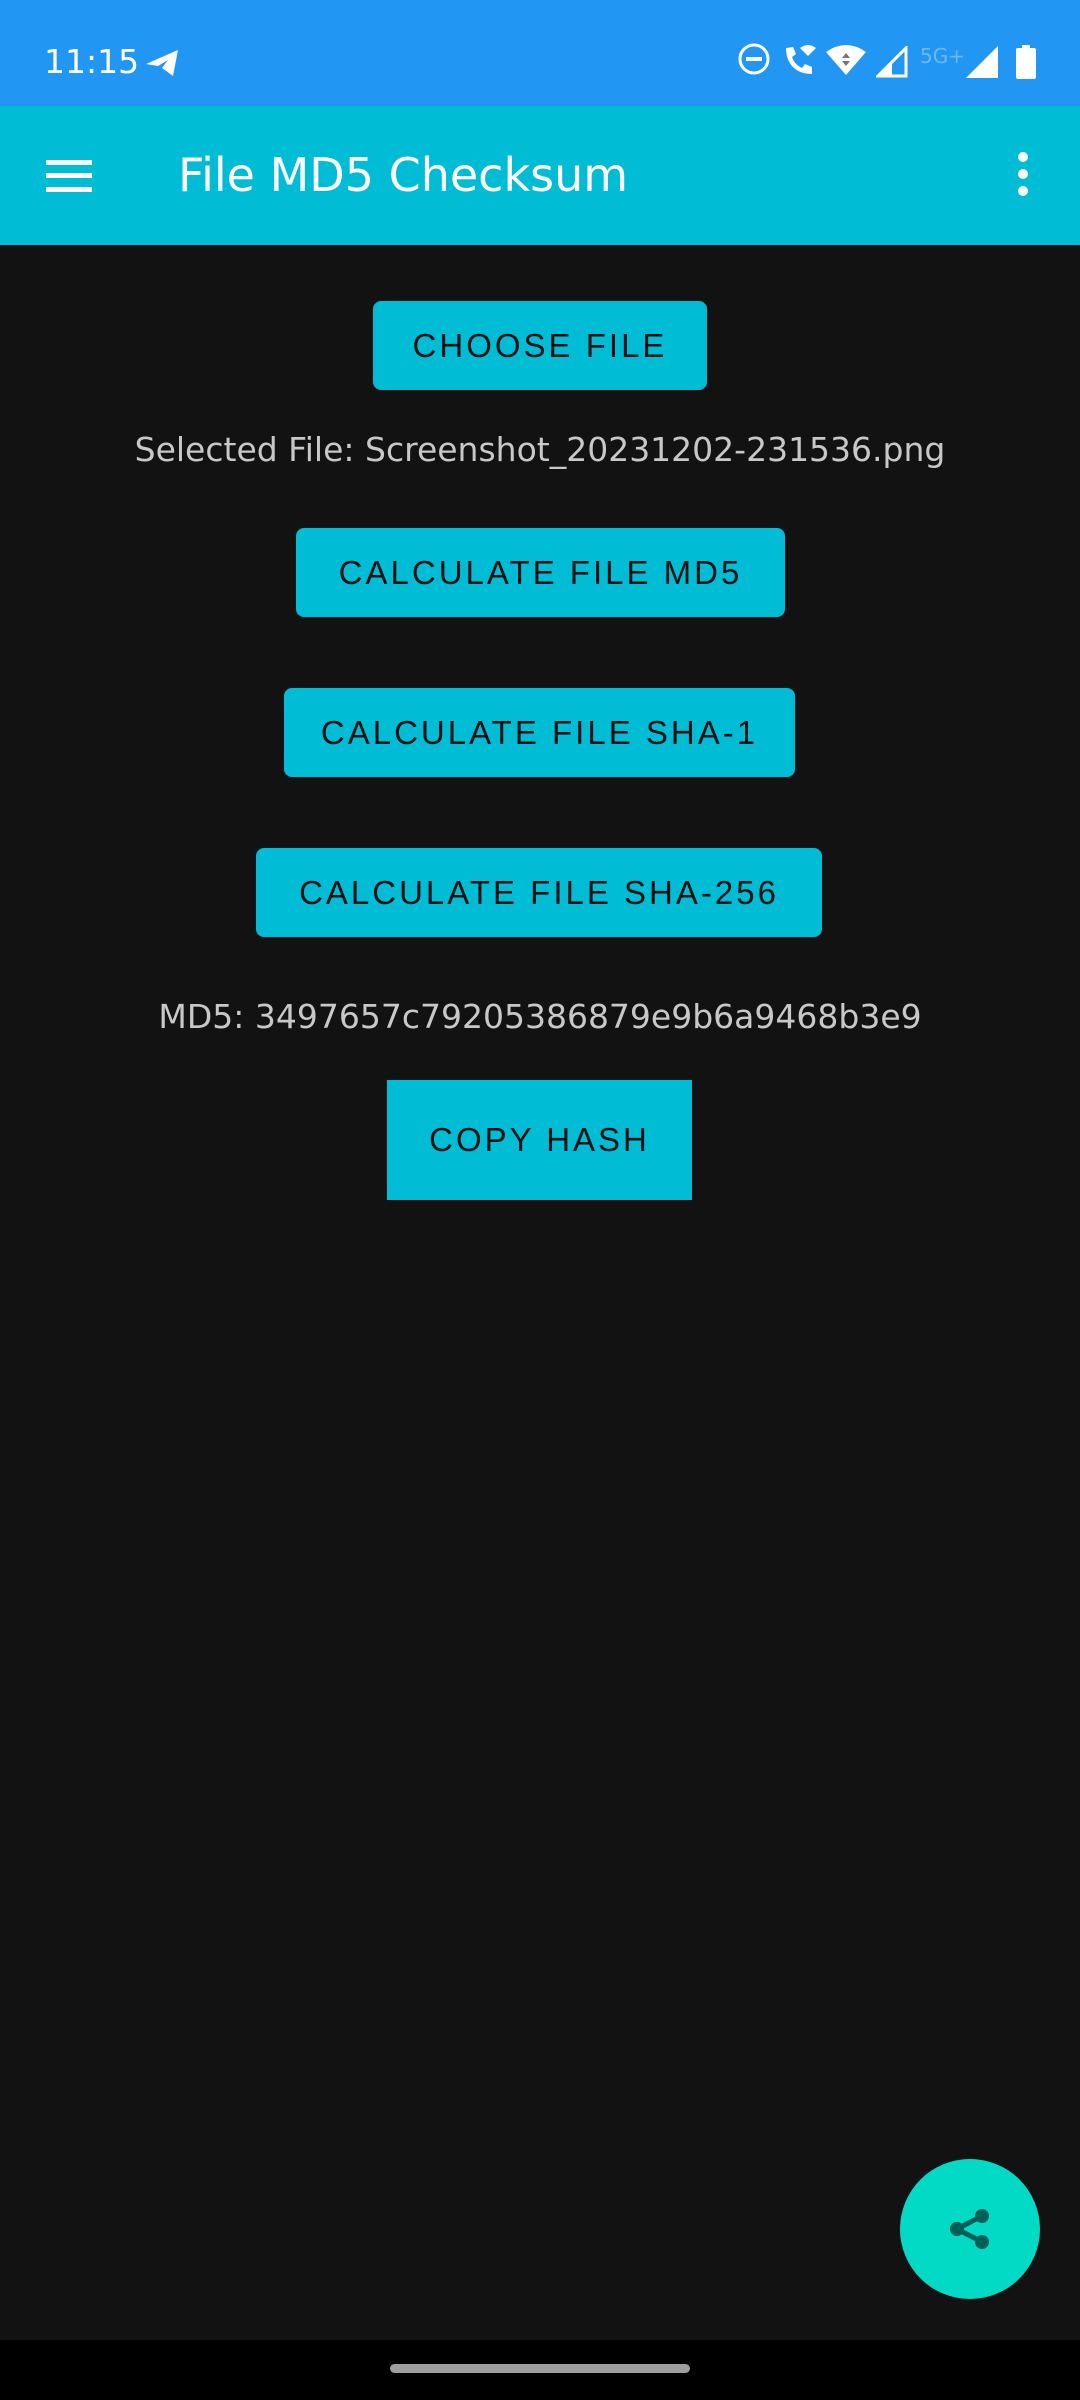 Image resolution: width=1080 pixels, height=2400 pixels. Describe the element at coordinates (801, 59) in the screenshot. I see `wifi-calling-icon` at that location.